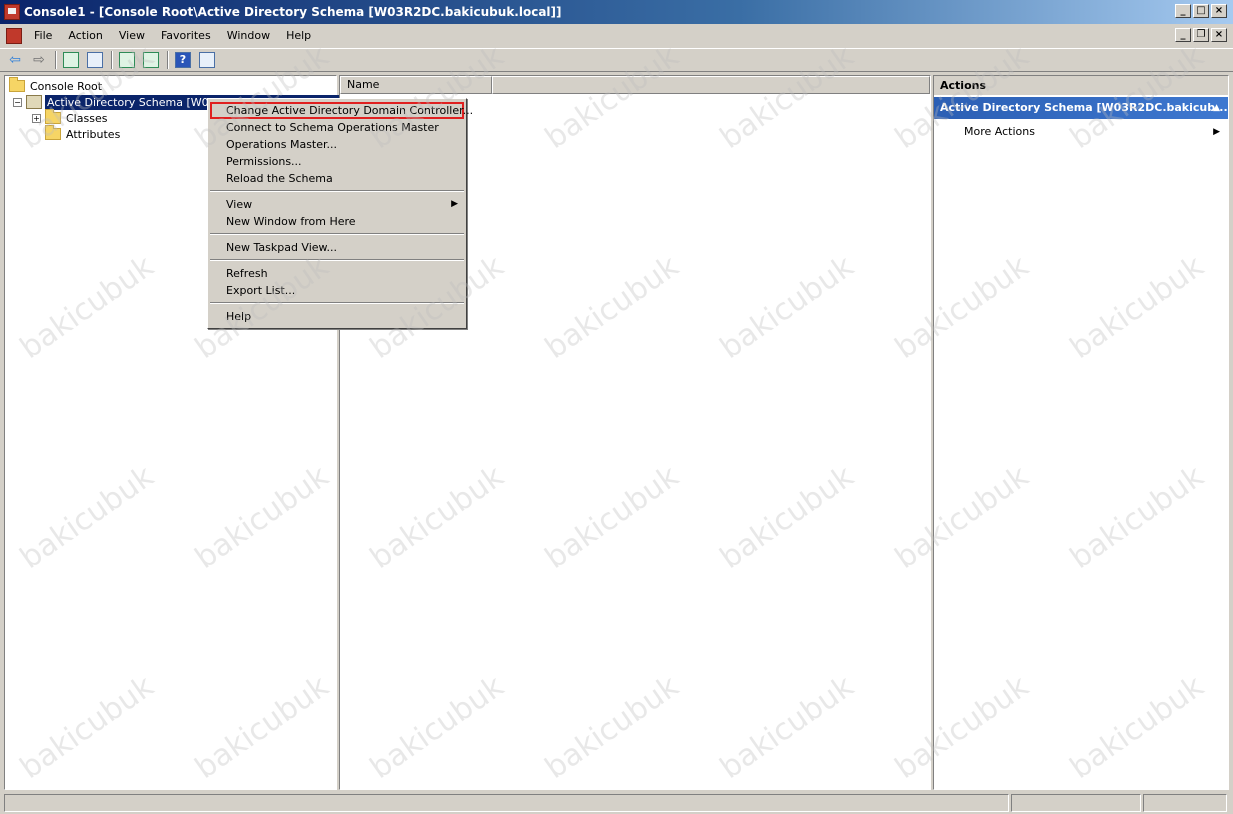 The height and width of the screenshot is (814, 1233). What do you see at coordinates (337, 204) in the screenshot?
I see `menu-item-view: View ▶` at bounding box center [337, 204].